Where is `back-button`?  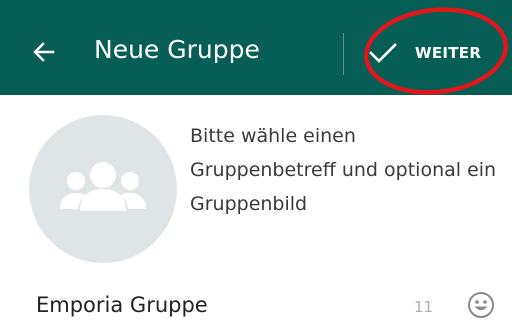
back-button is located at coordinates (44, 52).